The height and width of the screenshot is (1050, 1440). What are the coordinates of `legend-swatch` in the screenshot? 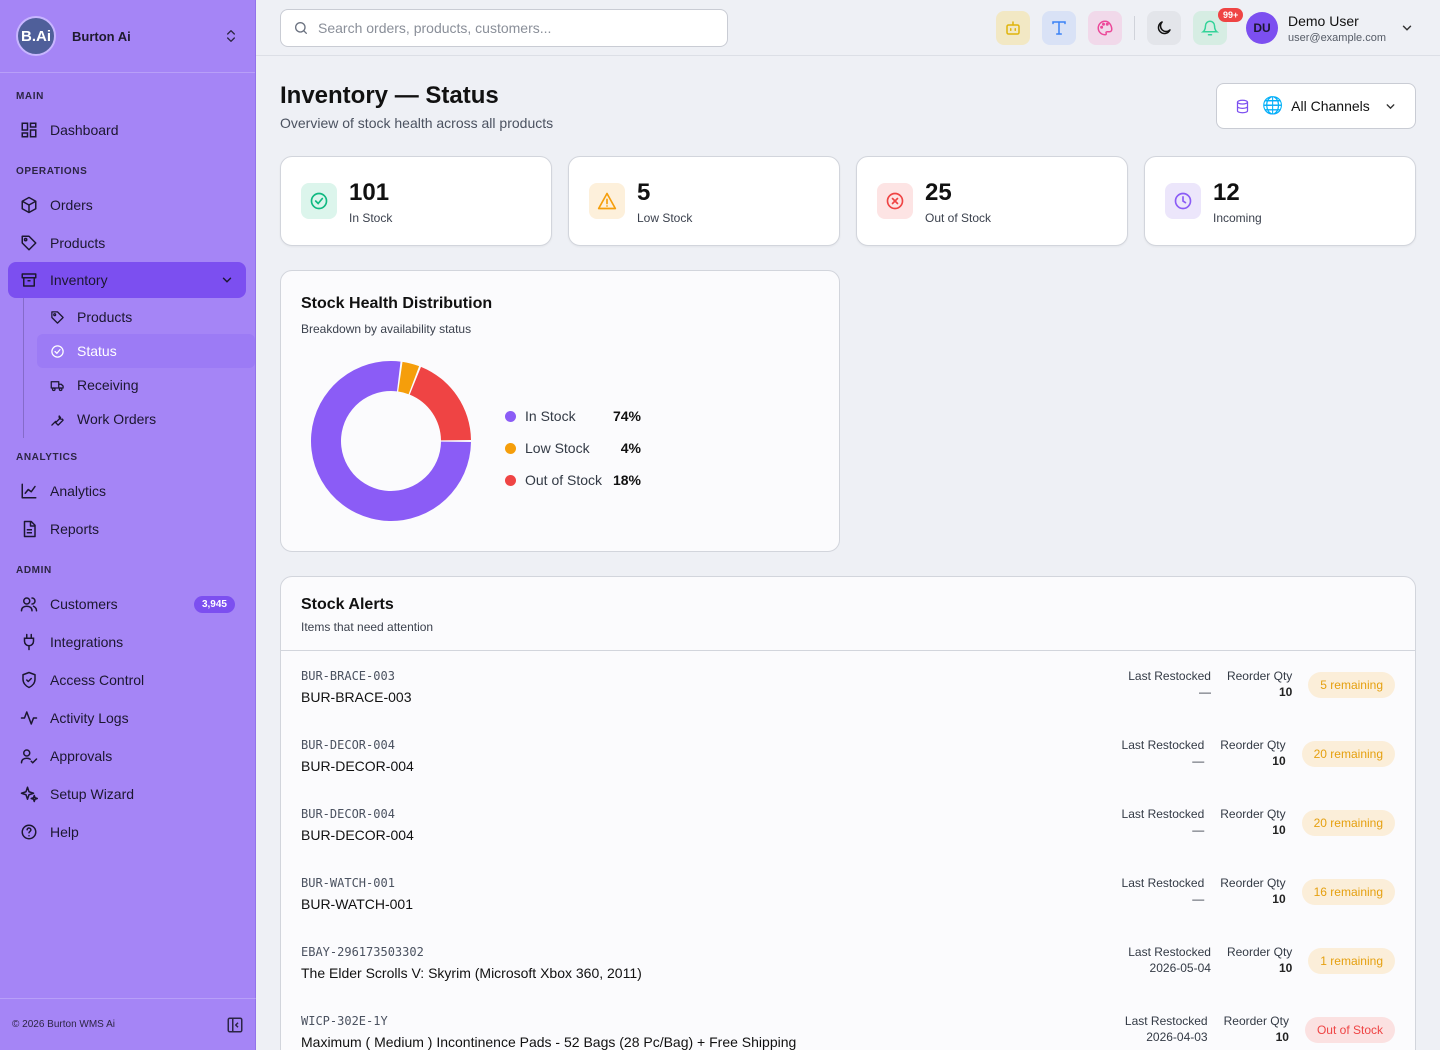 It's located at (510, 480).